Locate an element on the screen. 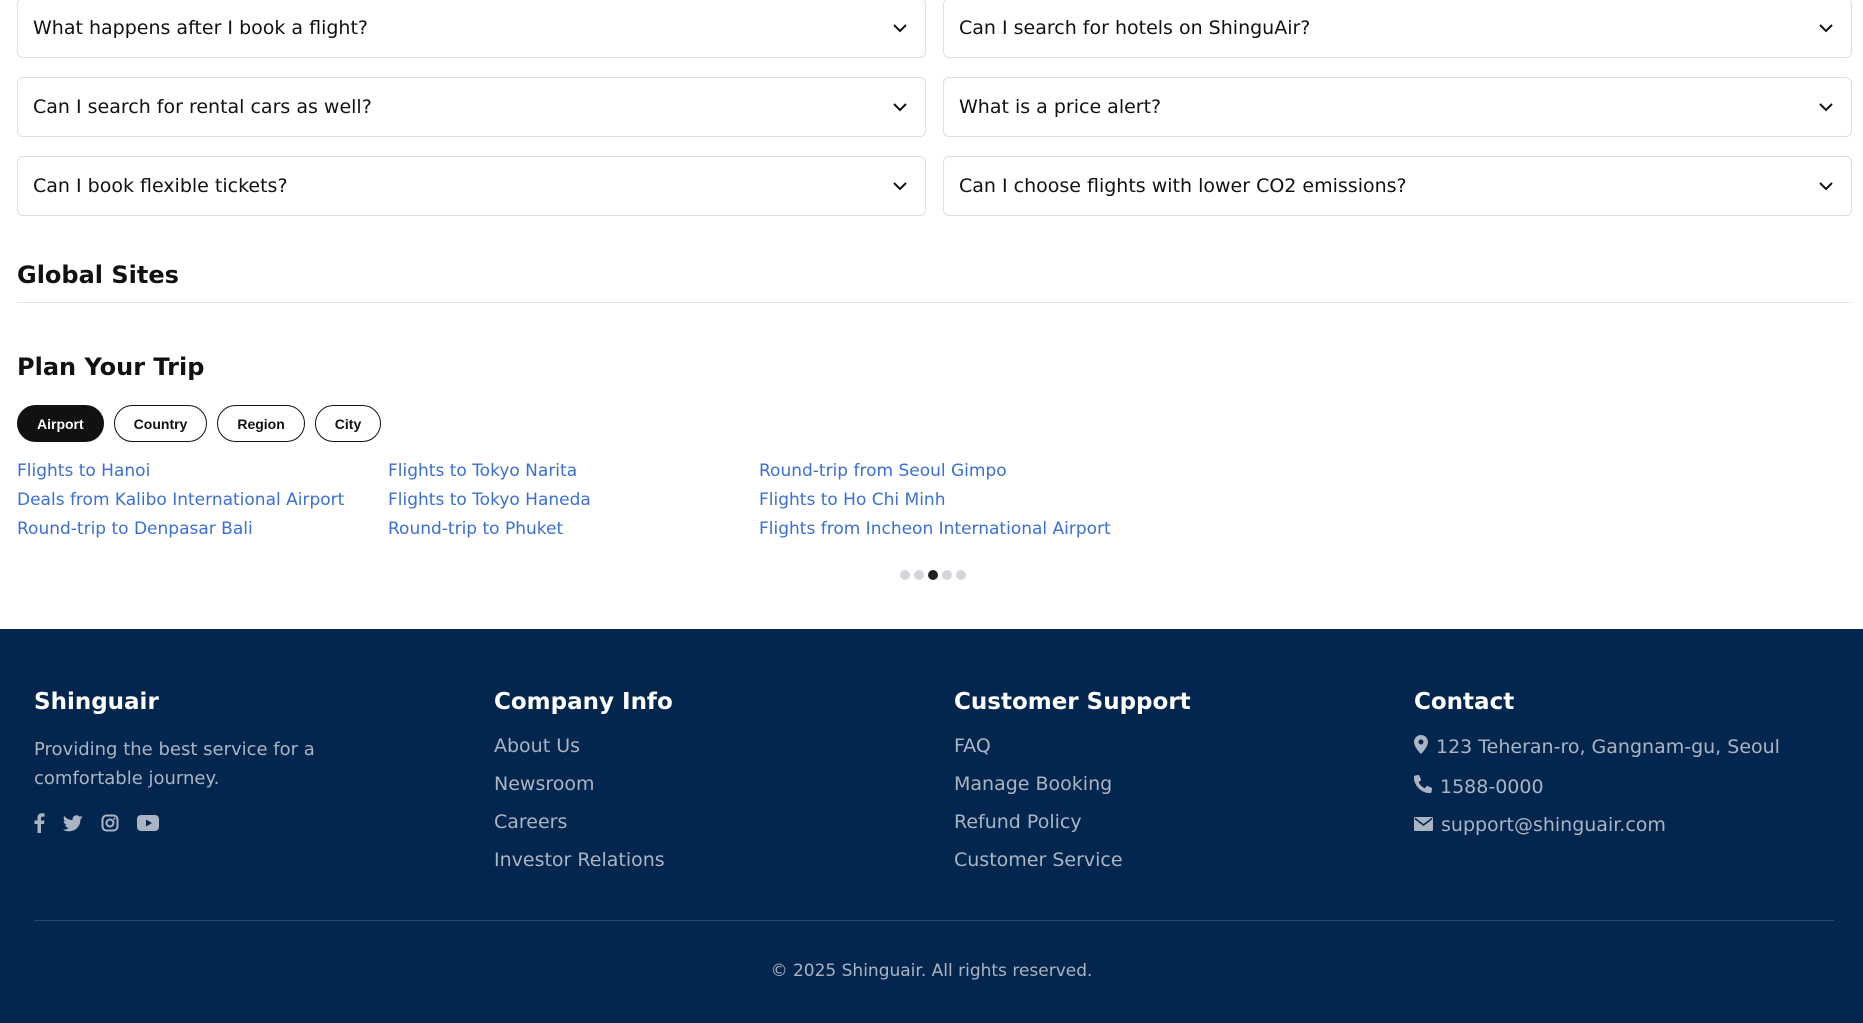 The image size is (1863, 1023). trip-link: Deals from Kalibo International Airport is located at coordinates (202, 500).